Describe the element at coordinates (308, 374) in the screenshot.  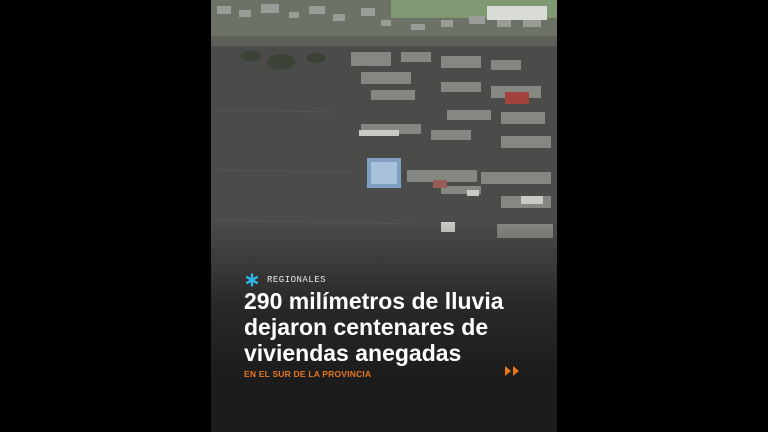
I see `subheadline: EN EL SUR DE LA PROVINCIA` at that location.